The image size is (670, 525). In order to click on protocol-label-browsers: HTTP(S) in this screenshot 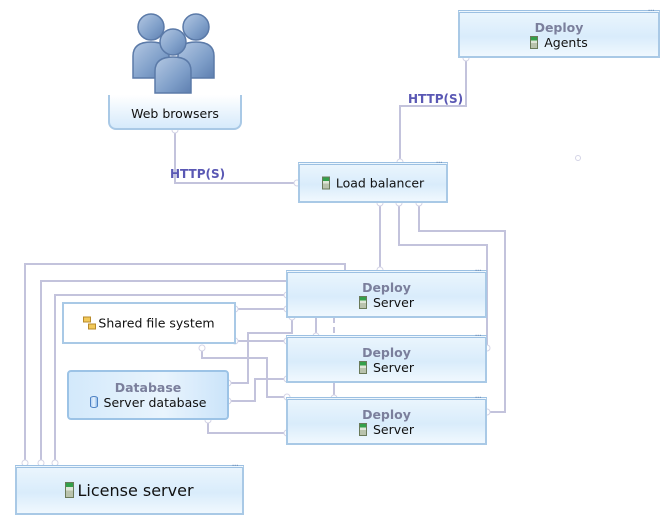, I will do `click(198, 174)`.